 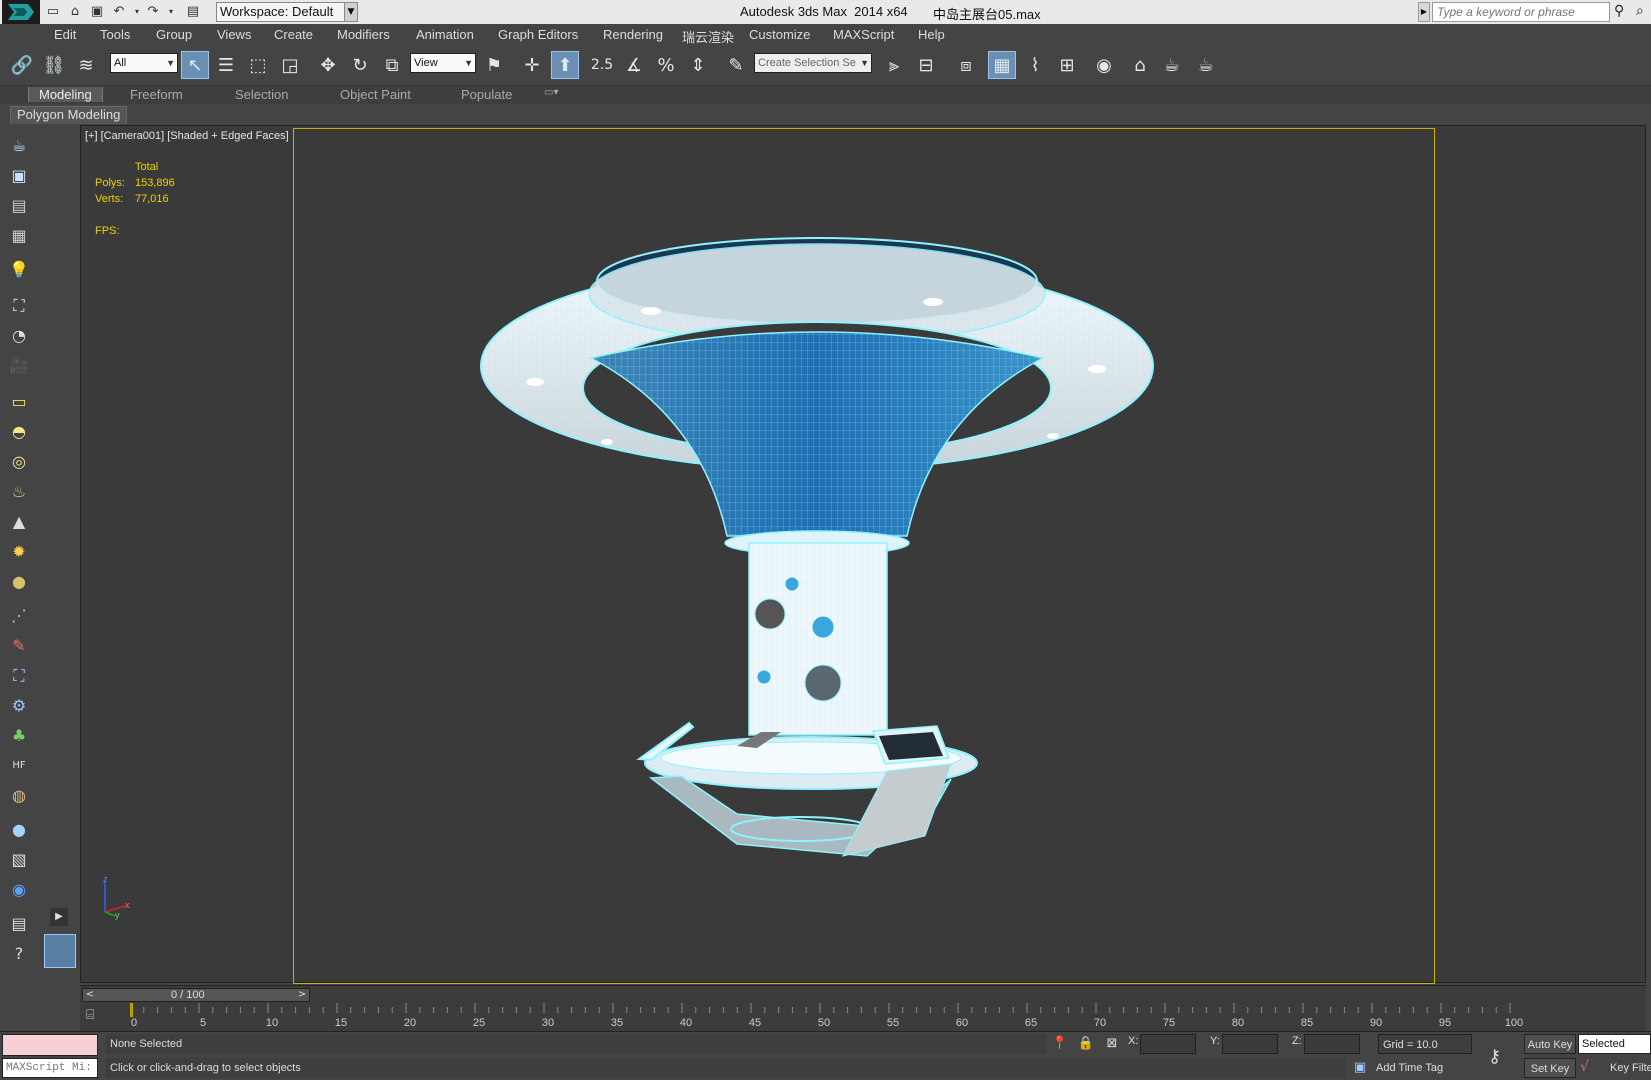 What do you see at coordinates (565, 65) in the screenshot?
I see `keyboard-shortcut-override-icon: ⬆` at bounding box center [565, 65].